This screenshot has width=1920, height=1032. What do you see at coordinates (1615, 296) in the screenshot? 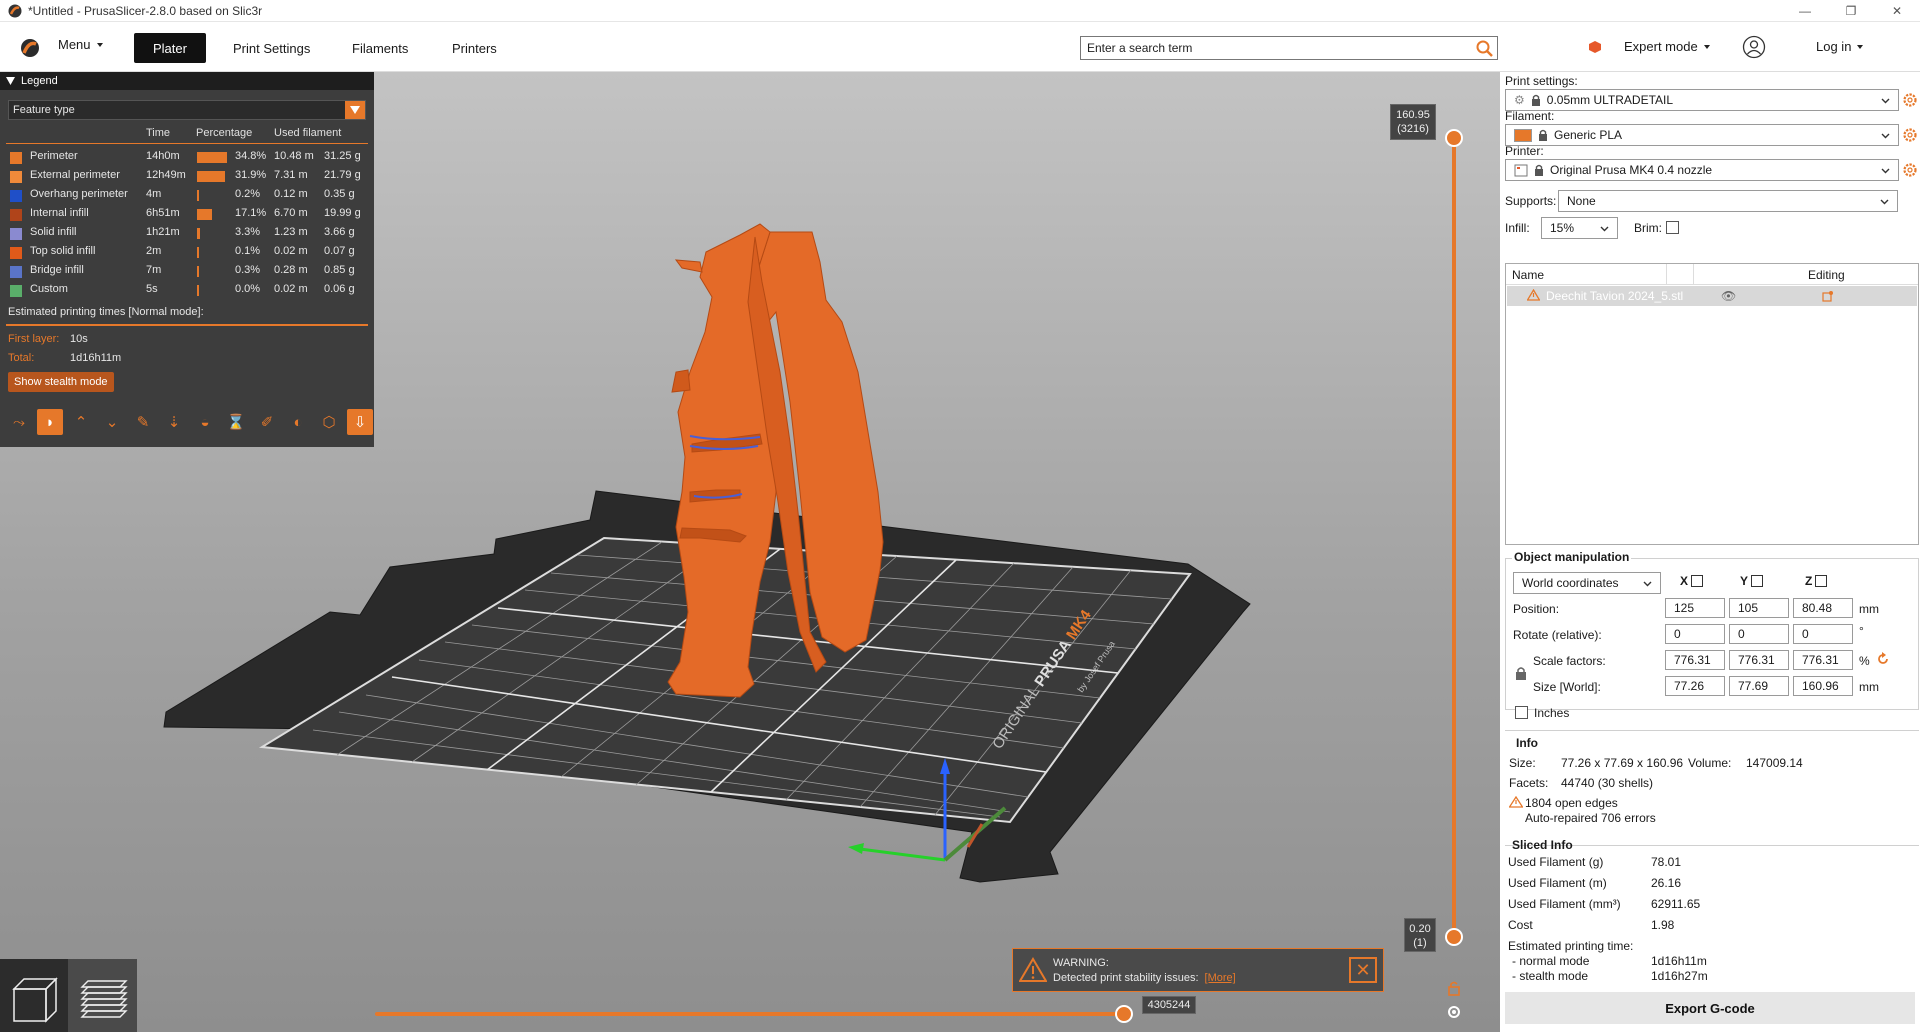
I see `object-name: Deechit Tavion 2024_5.stl` at bounding box center [1615, 296].